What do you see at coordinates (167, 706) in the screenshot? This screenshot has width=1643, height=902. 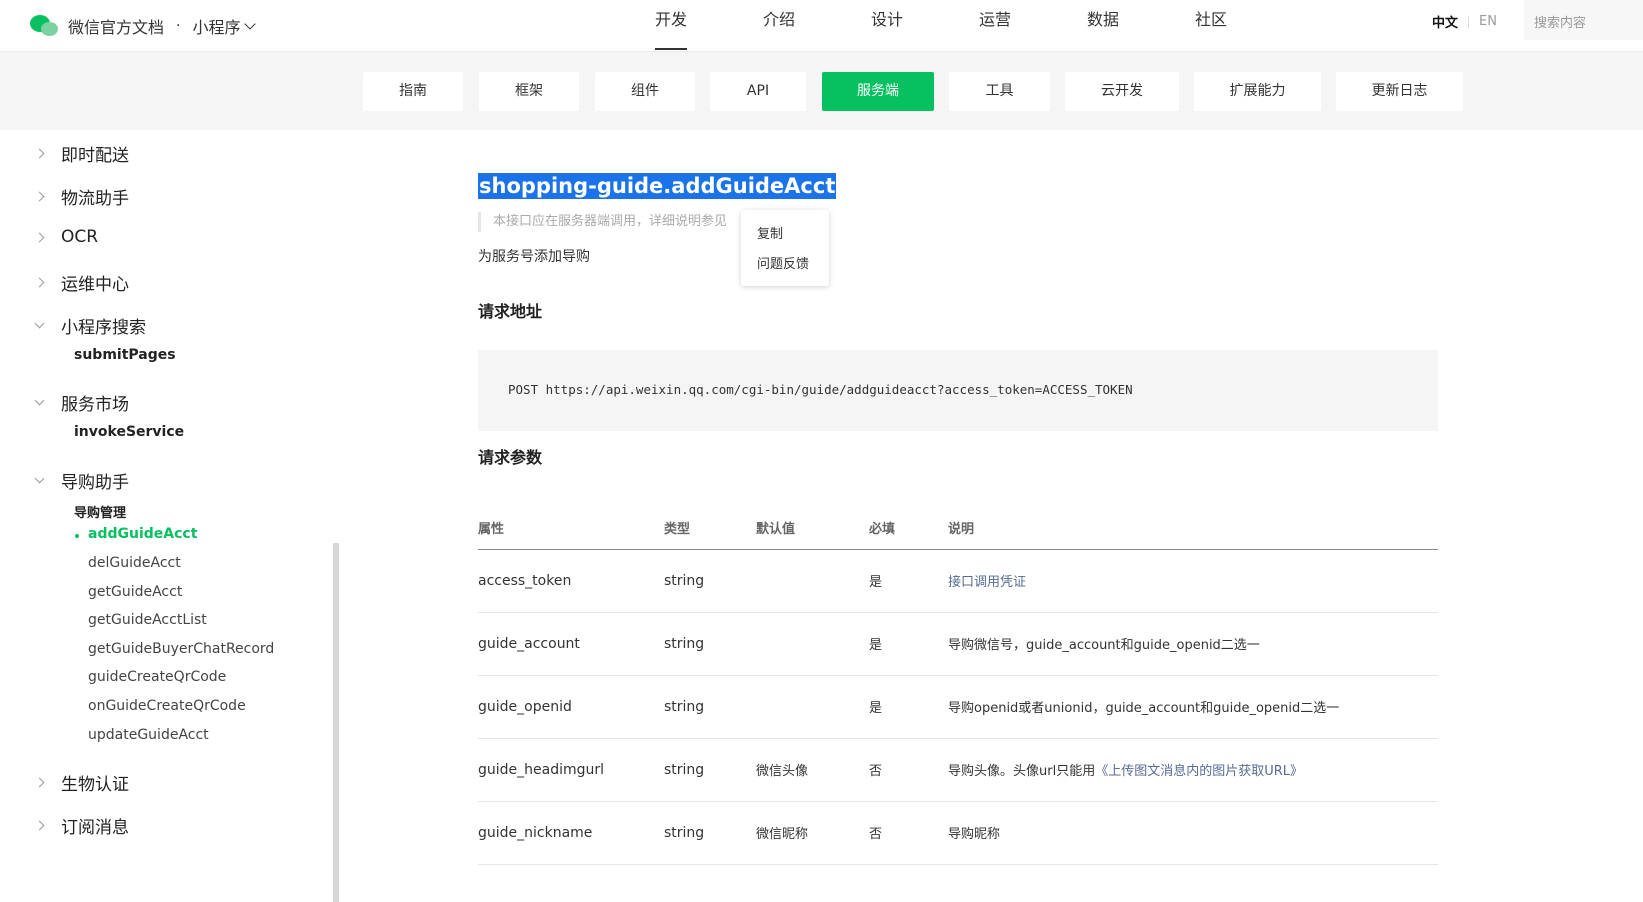 I see `sidebar-item-onguidecreateqrcode: onGuideCreateQrCode` at bounding box center [167, 706].